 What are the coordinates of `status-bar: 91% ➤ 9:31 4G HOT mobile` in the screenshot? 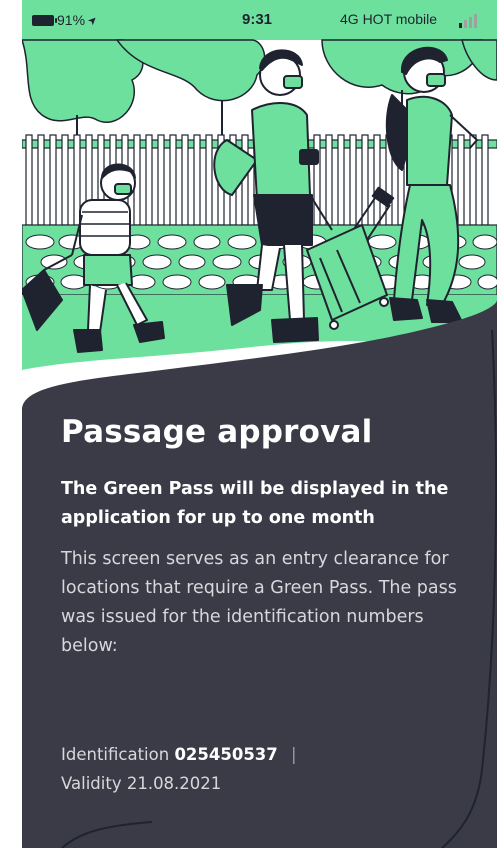 It's located at (259, 19).